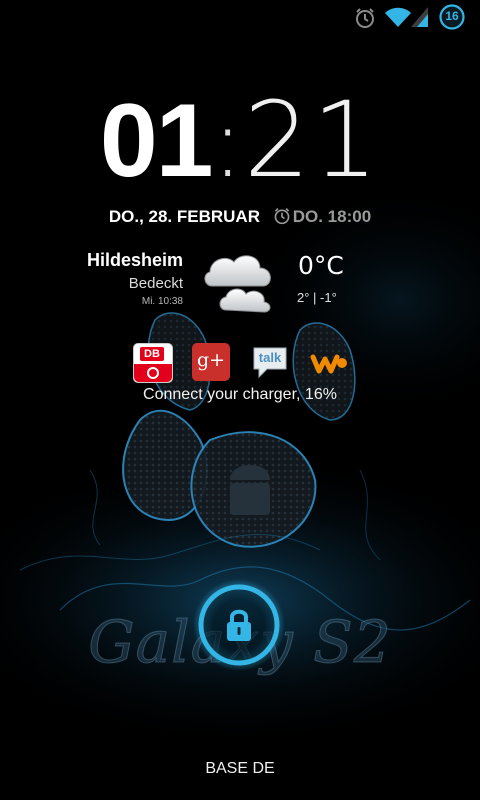  What do you see at coordinates (317, 297) in the screenshot?
I see `weather-range: 2° | -1°` at bounding box center [317, 297].